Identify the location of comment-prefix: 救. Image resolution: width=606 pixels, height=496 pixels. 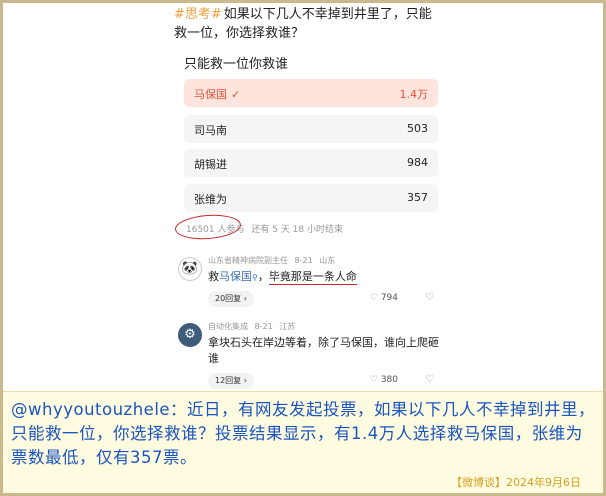
(213, 276).